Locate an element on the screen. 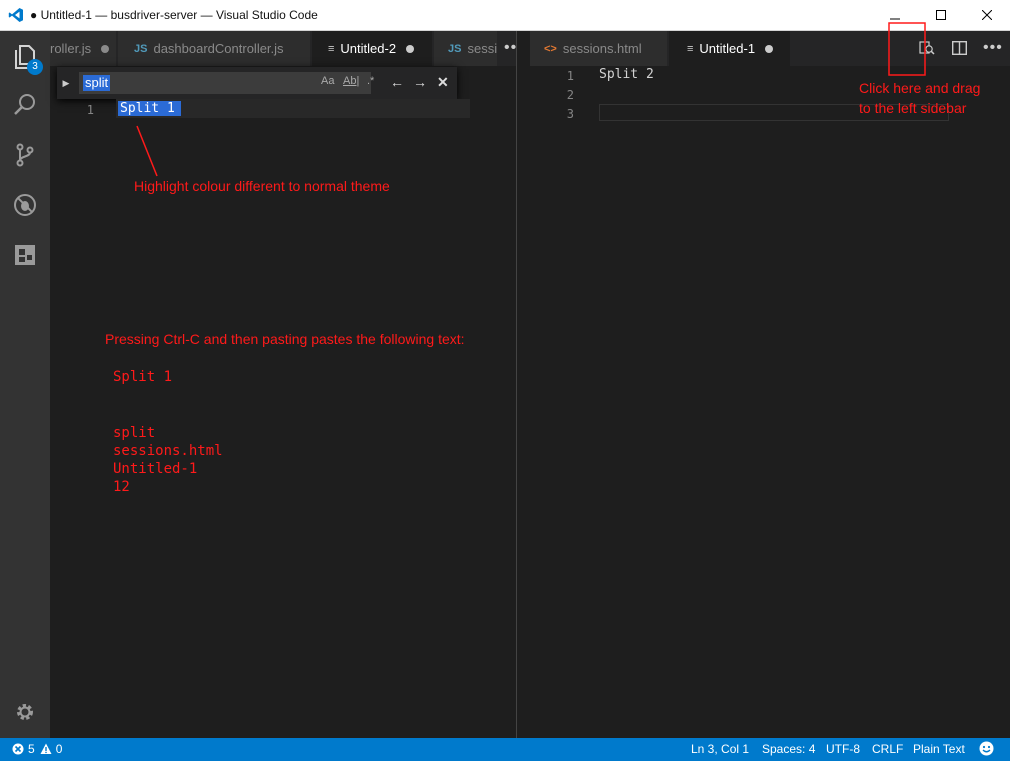  error-icon is located at coordinates (18, 749).